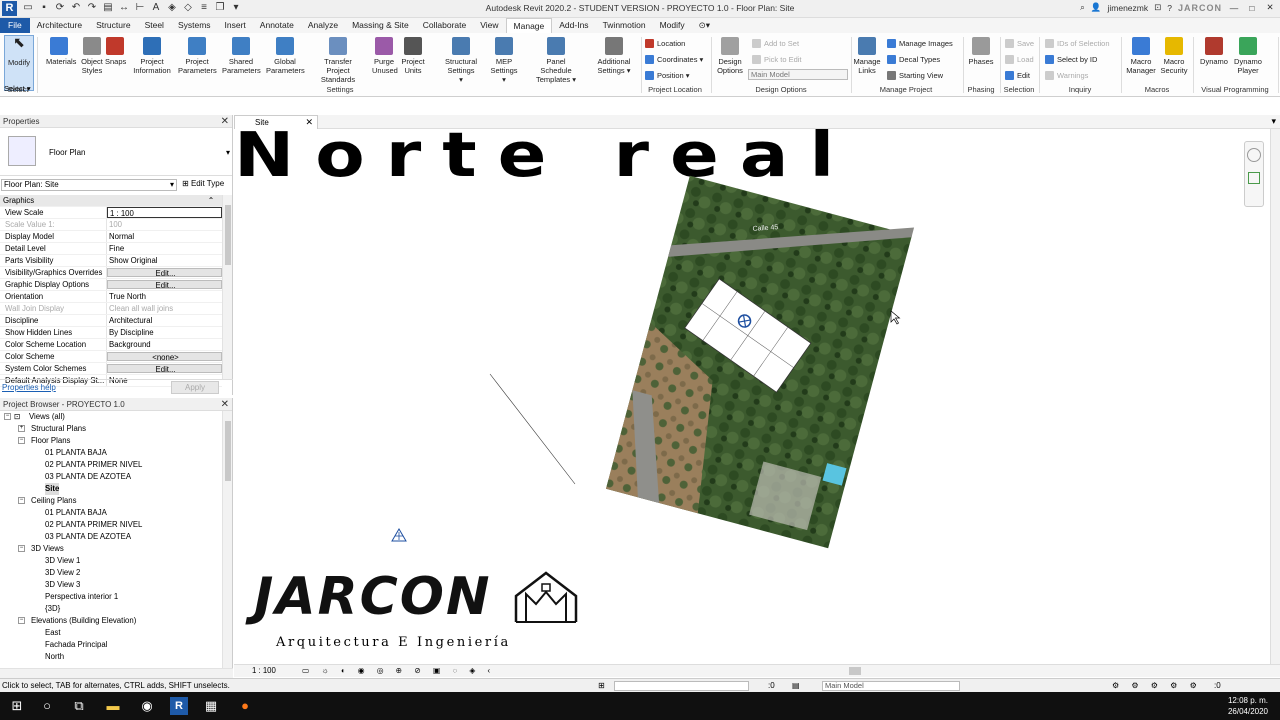  I want to click on browser-node: − Floor Plans, so click(111, 441).